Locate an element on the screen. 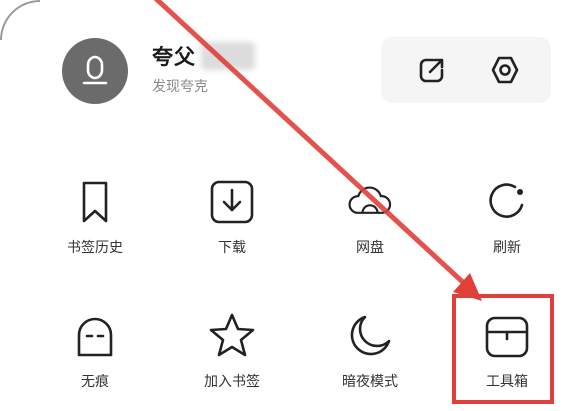  settings-icon is located at coordinates (505, 70).